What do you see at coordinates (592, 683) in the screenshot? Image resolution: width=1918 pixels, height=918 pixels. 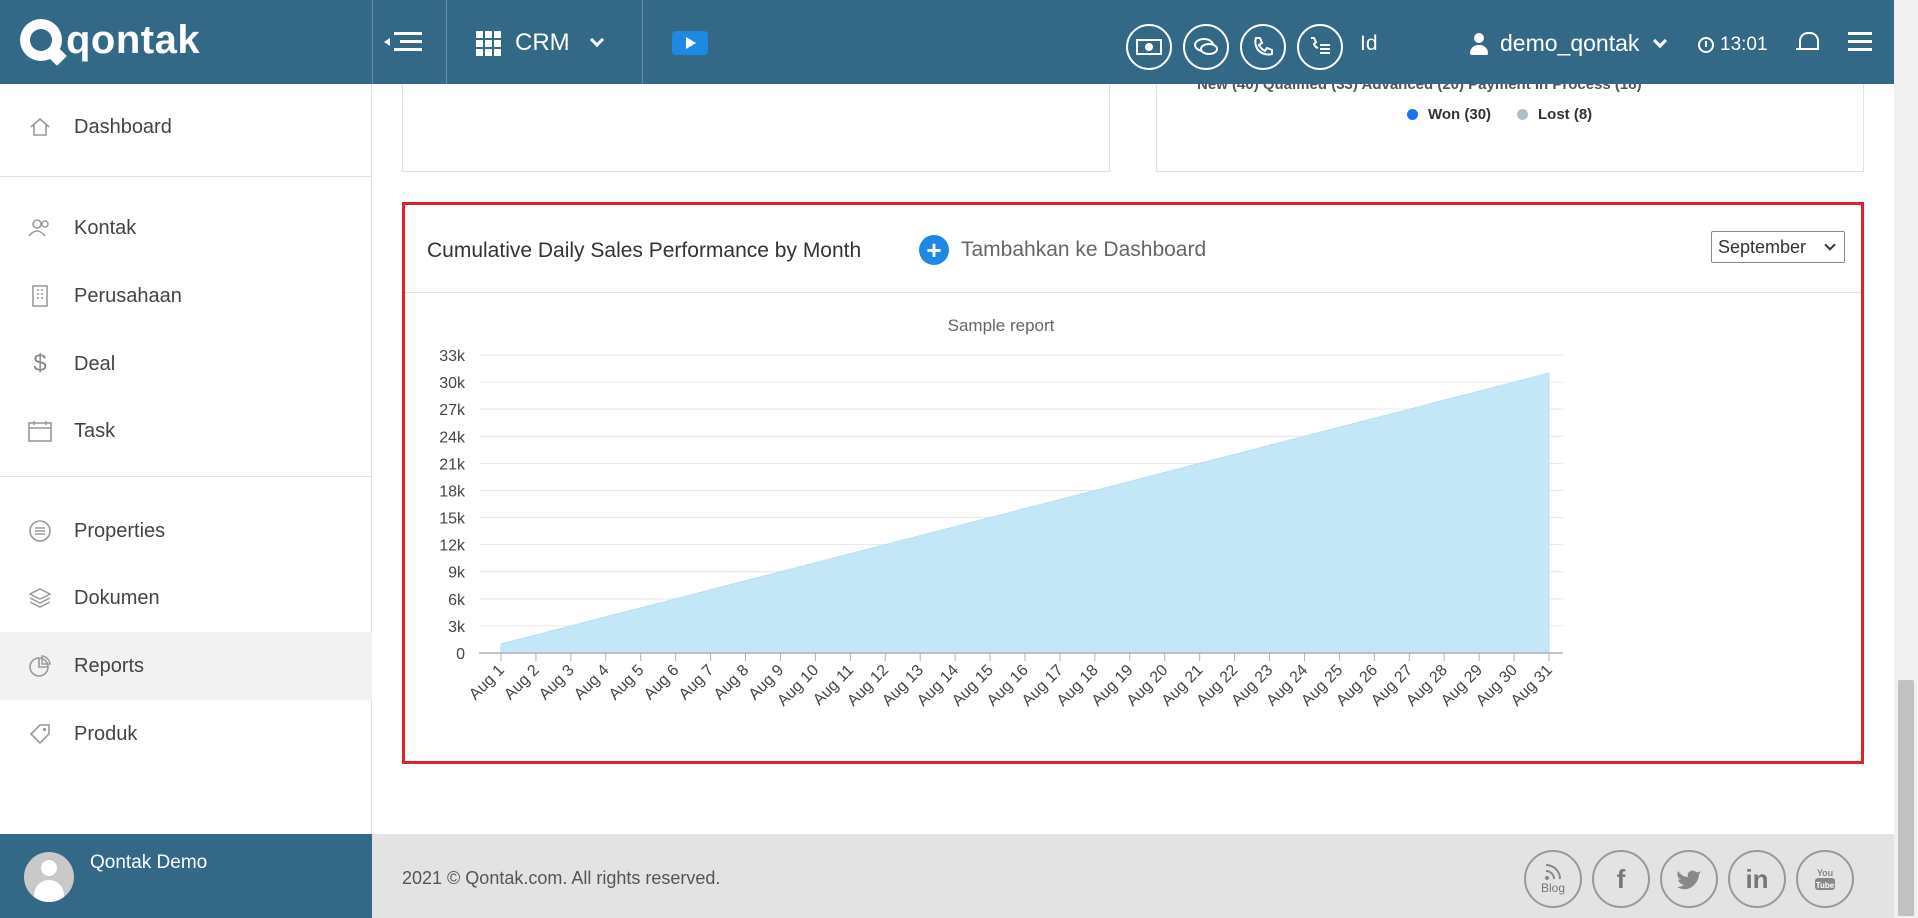 I see `x-tick-label: Aug 4` at bounding box center [592, 683].